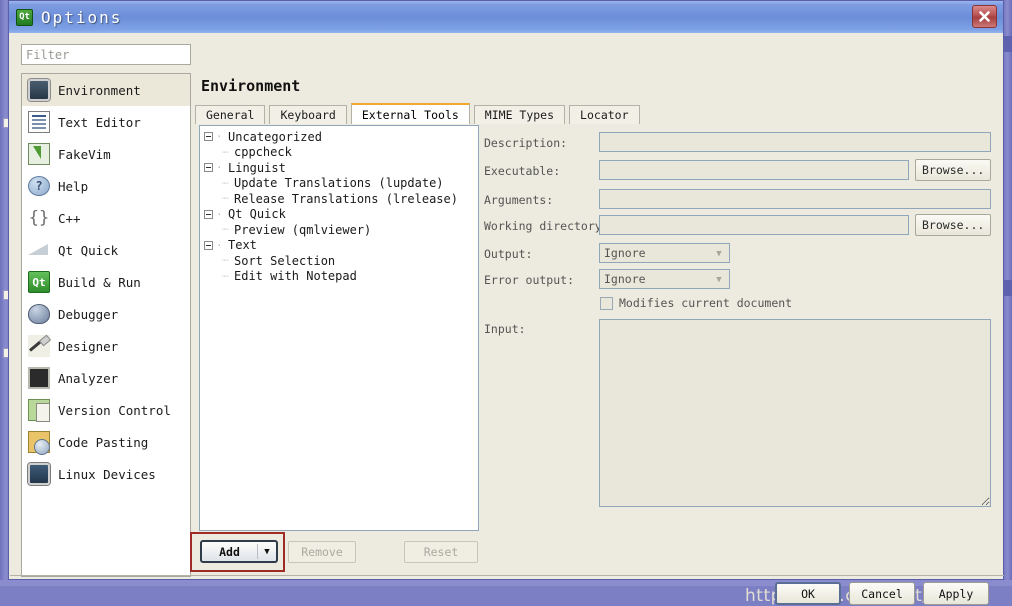 The width and height of the screenshot is (1012, 606). Describe the element at coordinates (441, 552) in the screenshot. I see `reset-button: Reset` at that location.